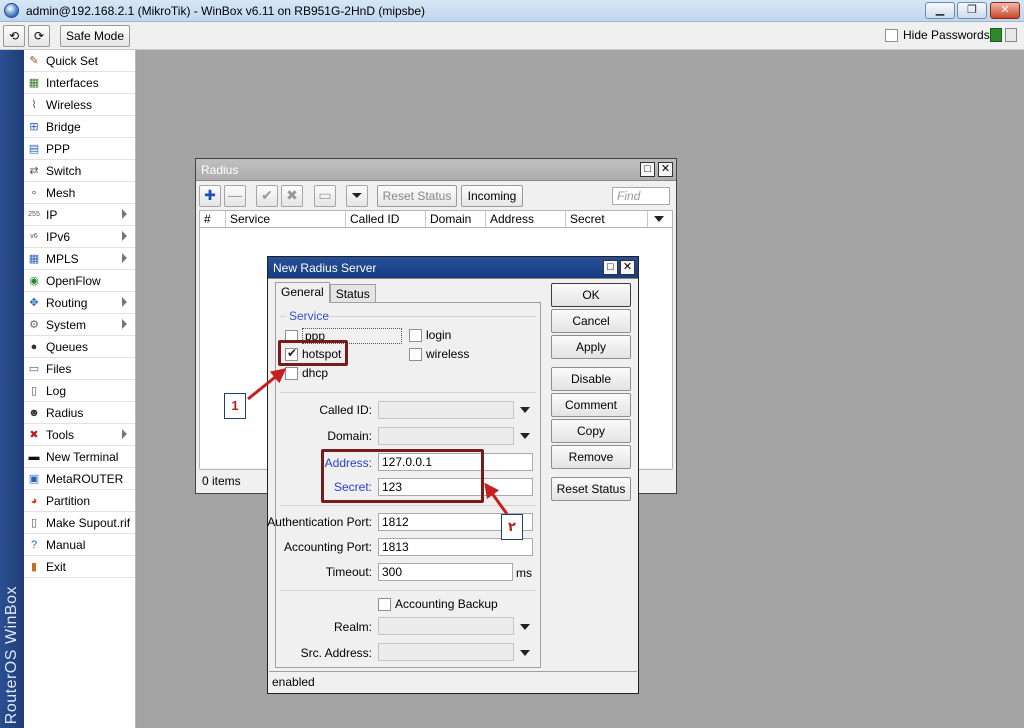  Describe the element at coordinates (79, 83) in the screenshot. I see `sidebar-item-interfaces: ▦ Interfaces` at that location.